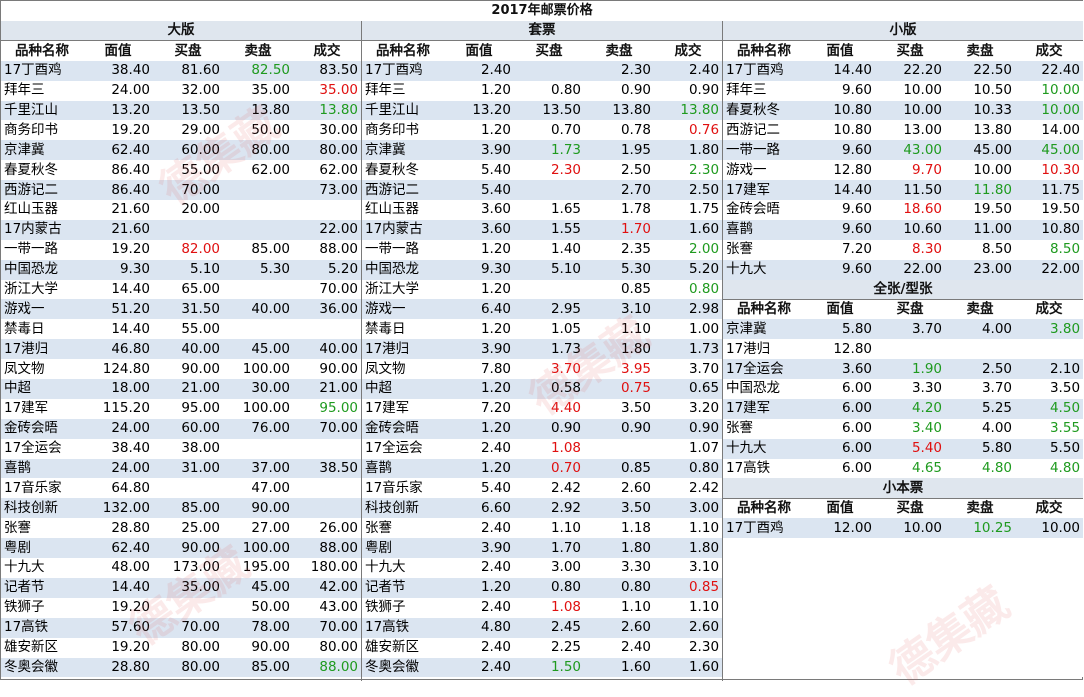 The width and height of the screenshot is (1084, 697). I want to click on table-row: 中超 1.20 0.58 0.75 0.65, so click(542, 389).